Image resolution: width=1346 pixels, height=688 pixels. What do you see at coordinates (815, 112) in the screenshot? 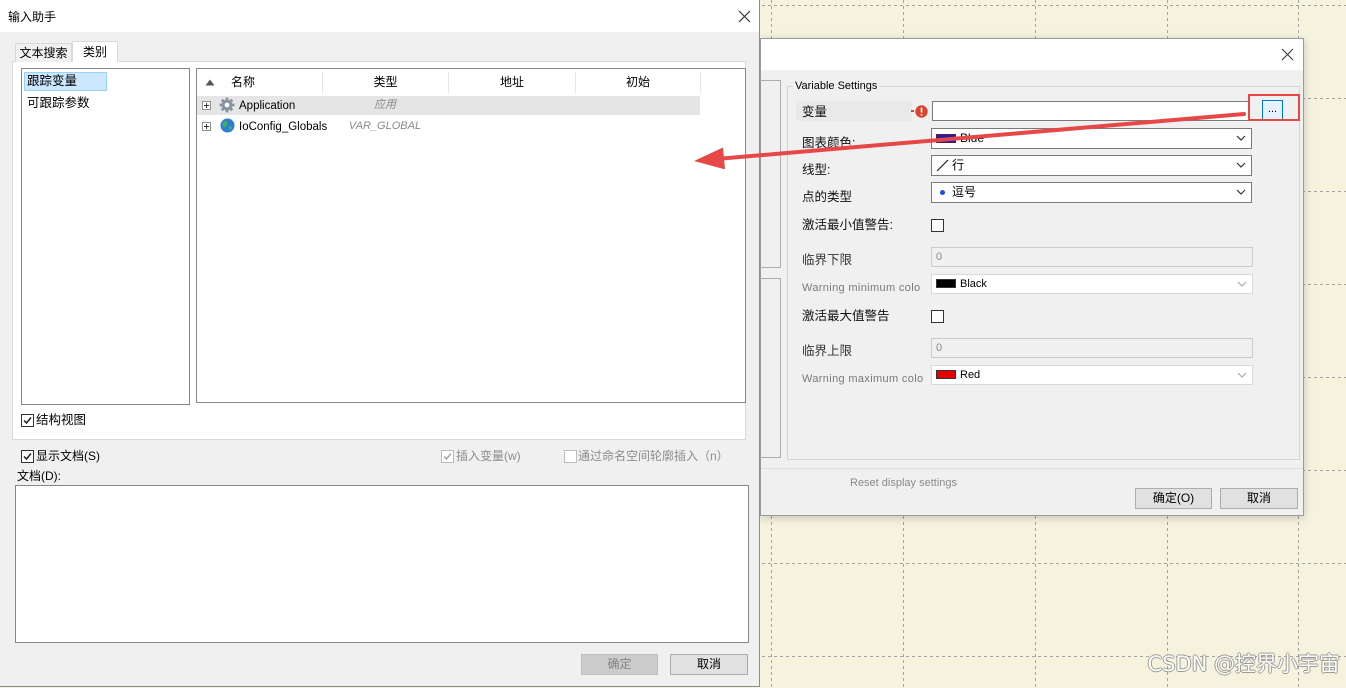
I see `variable-label: 变量` at bounding box center [815, 112].